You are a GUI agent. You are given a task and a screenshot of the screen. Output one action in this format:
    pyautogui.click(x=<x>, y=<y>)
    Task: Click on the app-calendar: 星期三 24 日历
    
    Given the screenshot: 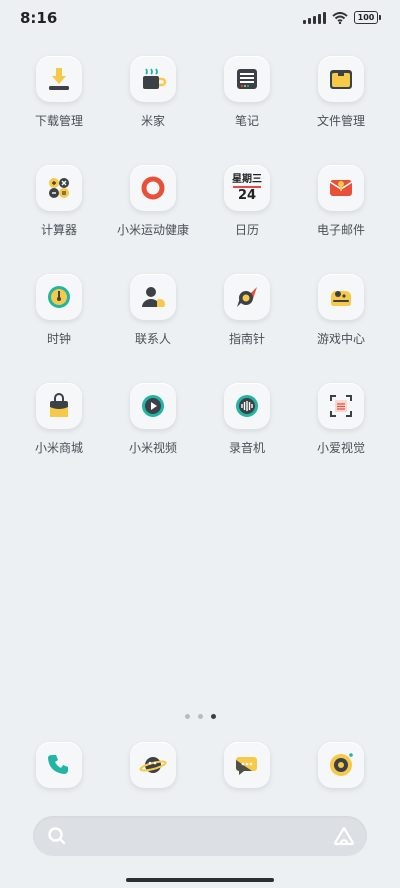 What is the action you would take?
    pyautogui.click(x=247, y=201)
    